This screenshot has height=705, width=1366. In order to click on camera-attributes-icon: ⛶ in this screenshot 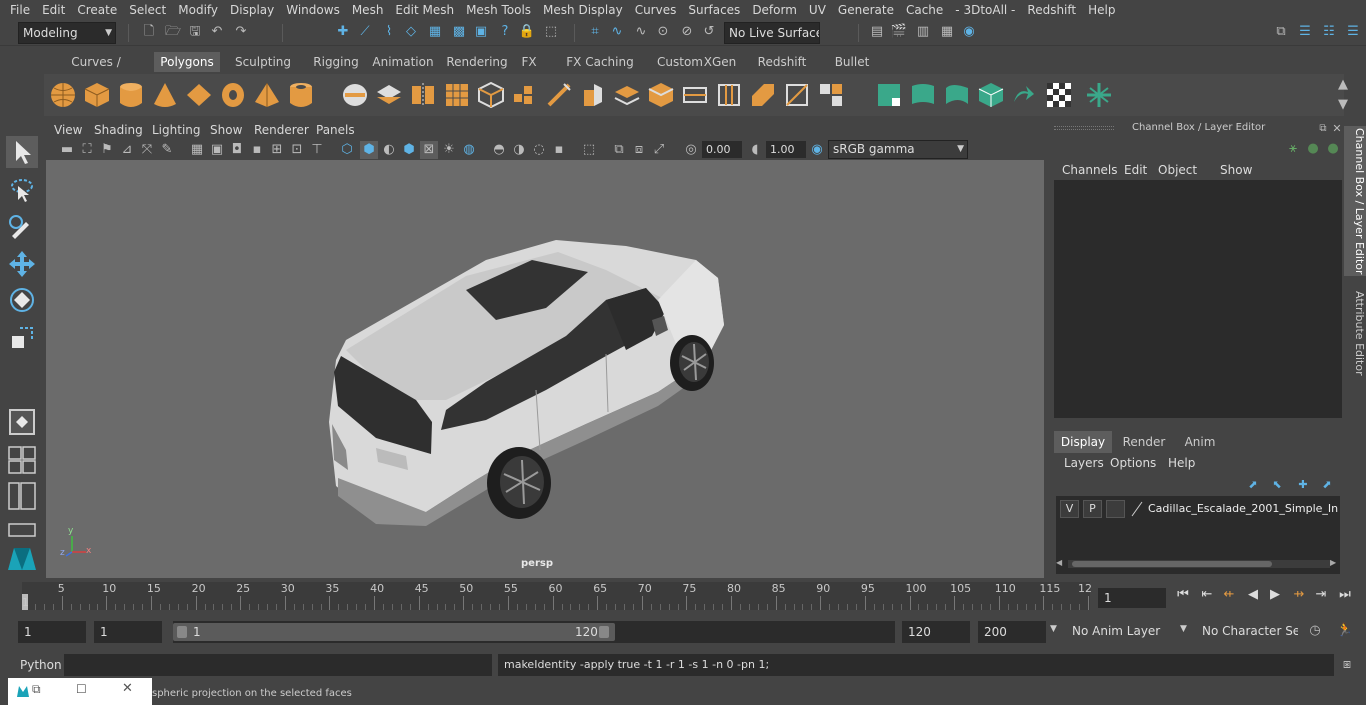, I will do `click(87, 150)`.